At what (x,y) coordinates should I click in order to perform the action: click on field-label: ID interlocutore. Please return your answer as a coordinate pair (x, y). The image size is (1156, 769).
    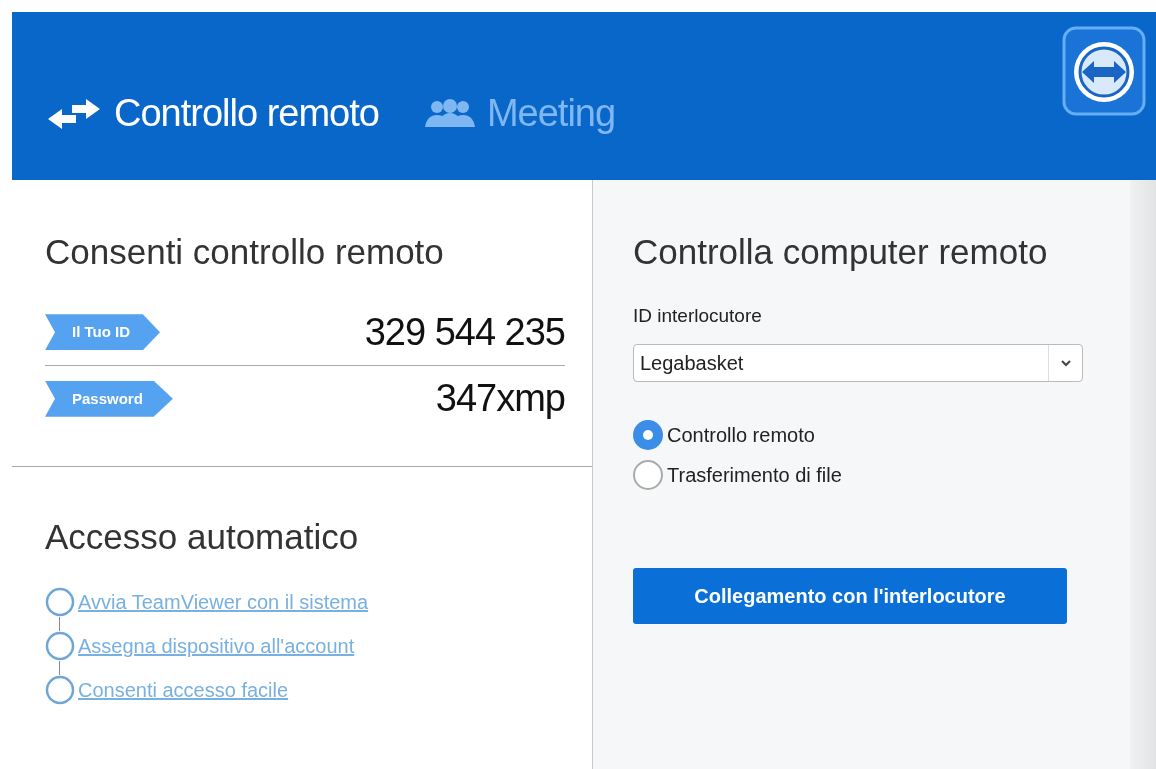
    Looking at the image, I should click on (698, 315).